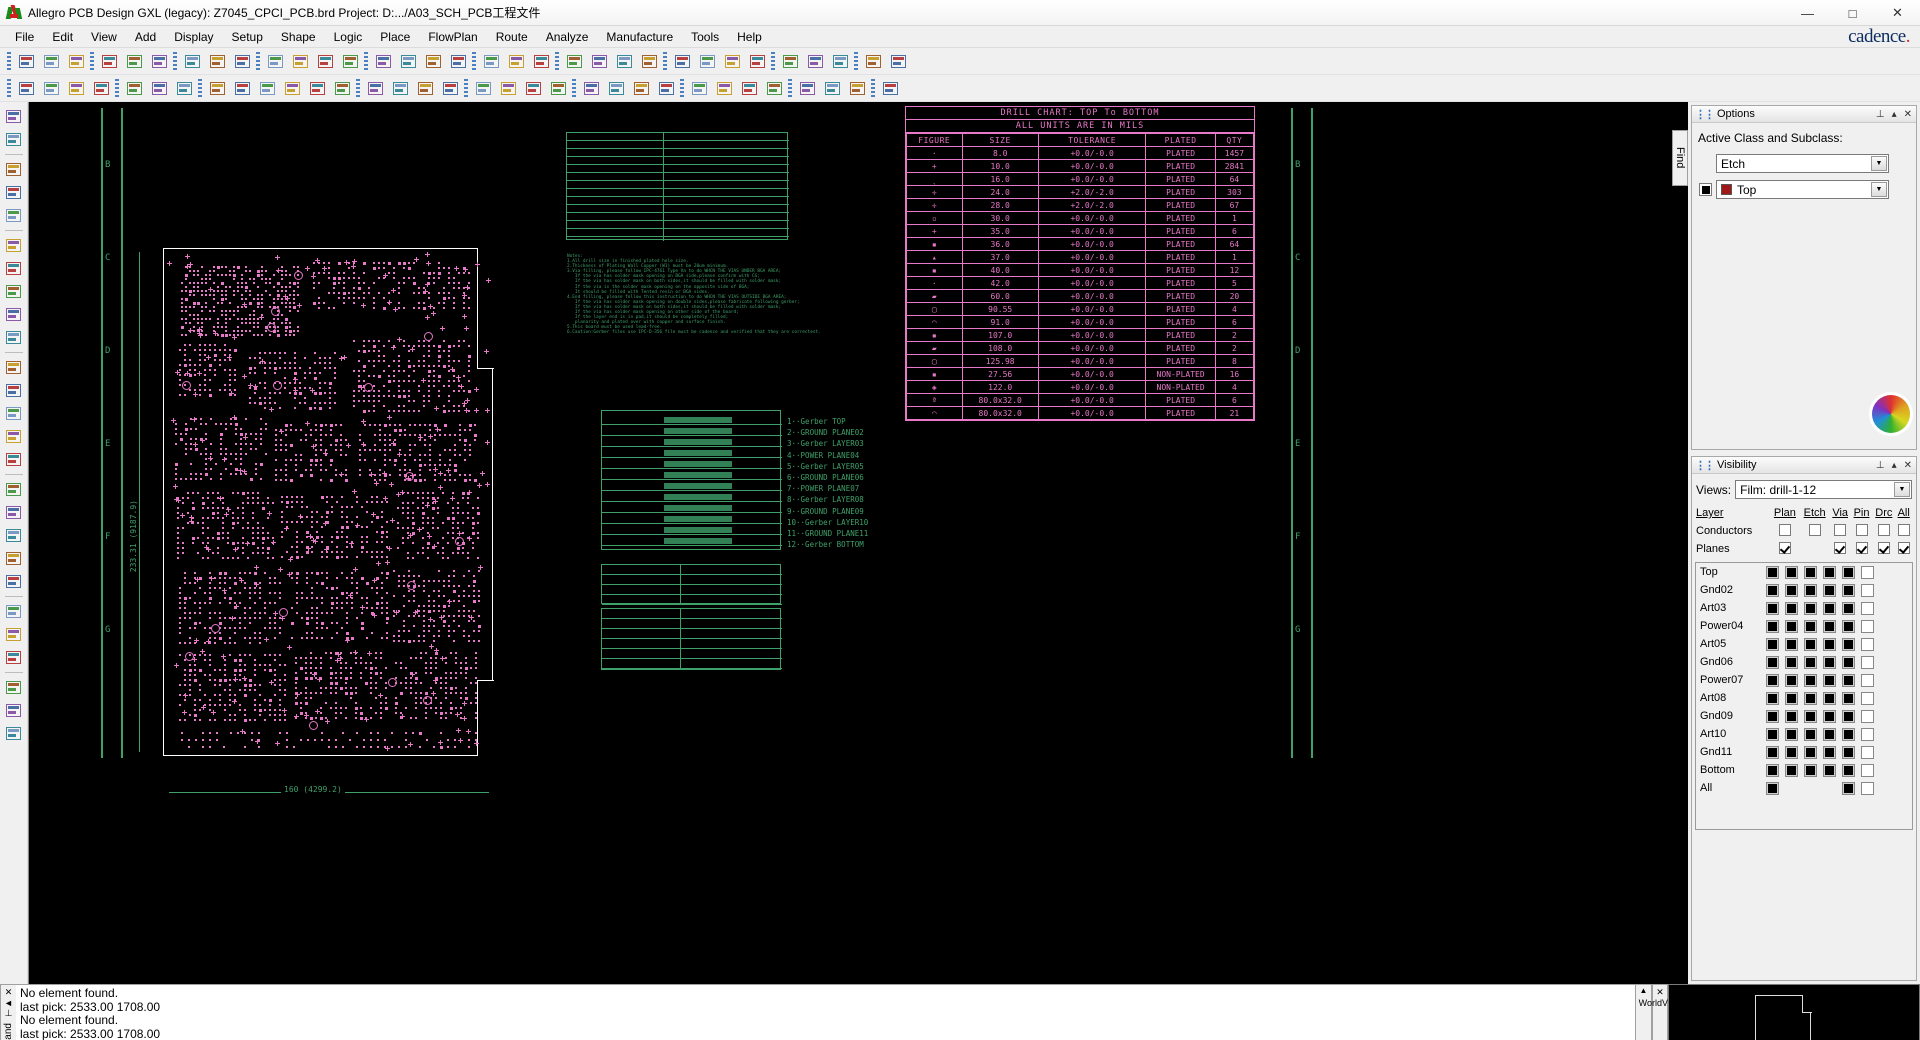 Image resolution: width=1920 pixels, height=1040 pixels. I want to click on layer-row-art03: Art03, so click(1804, 608).